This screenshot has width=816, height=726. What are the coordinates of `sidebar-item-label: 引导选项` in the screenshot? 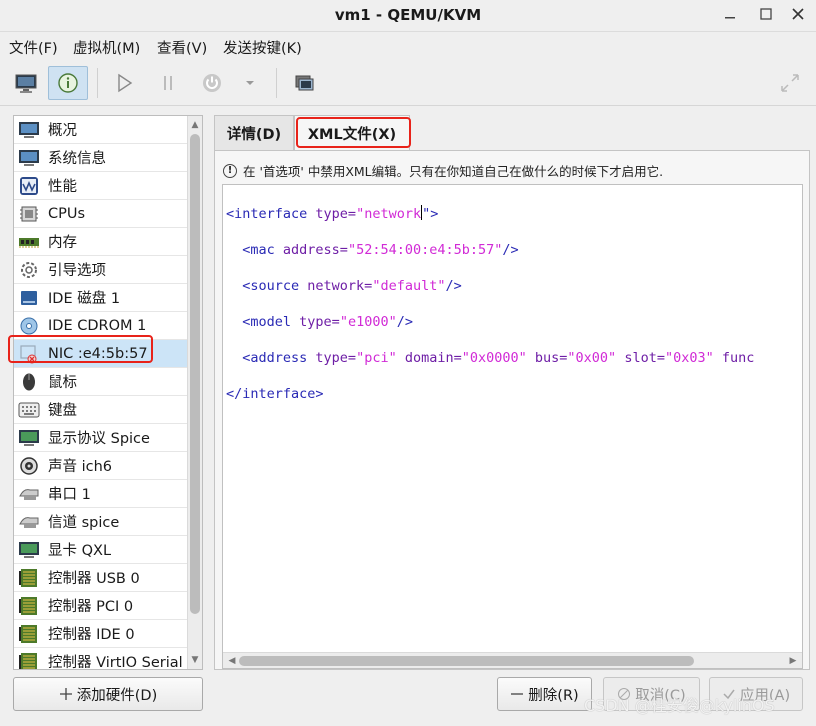 It's located at (77, 271).